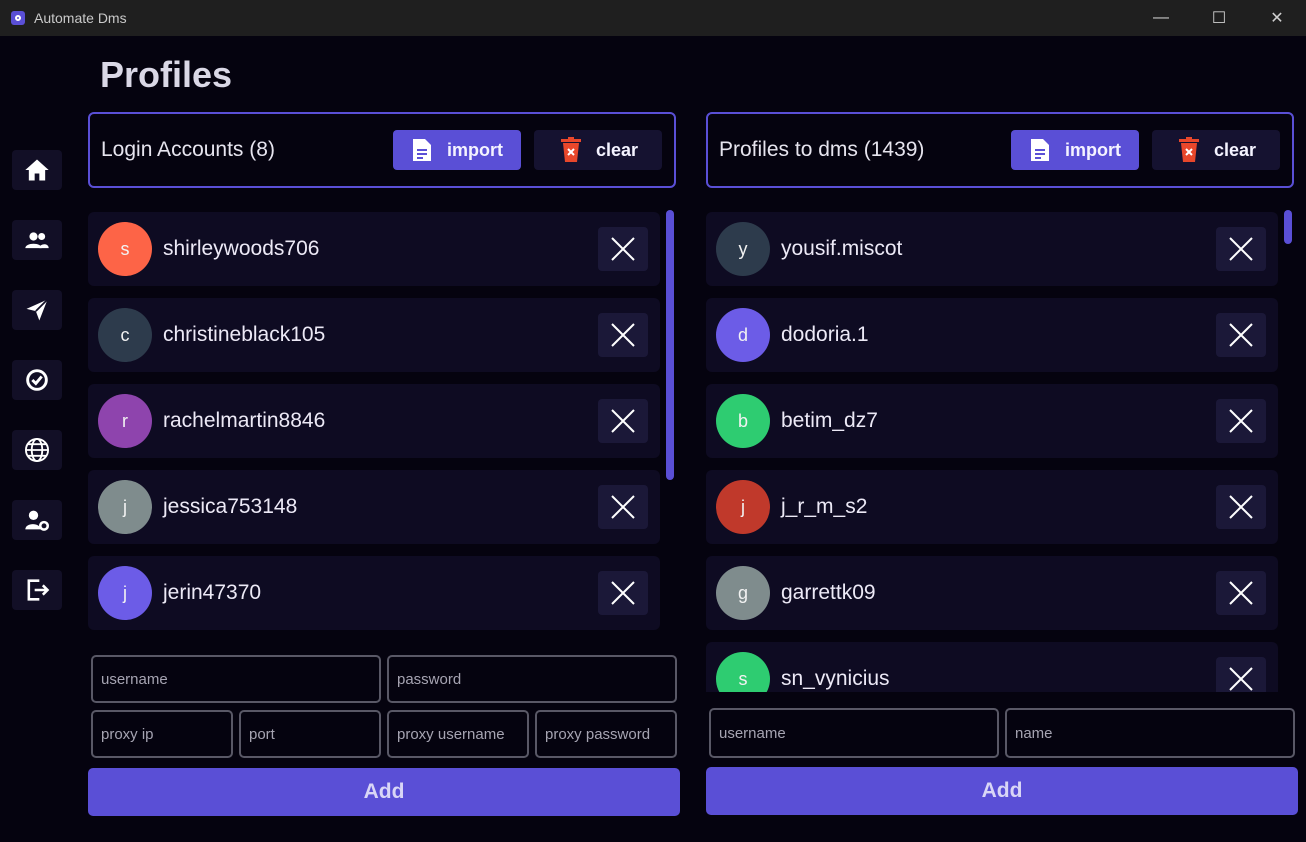 This screenshot has width=1306, height=842. Describe the element at coordinates (1288, 227) in the screenshot. I see `profiles-scrollbar` at that location.